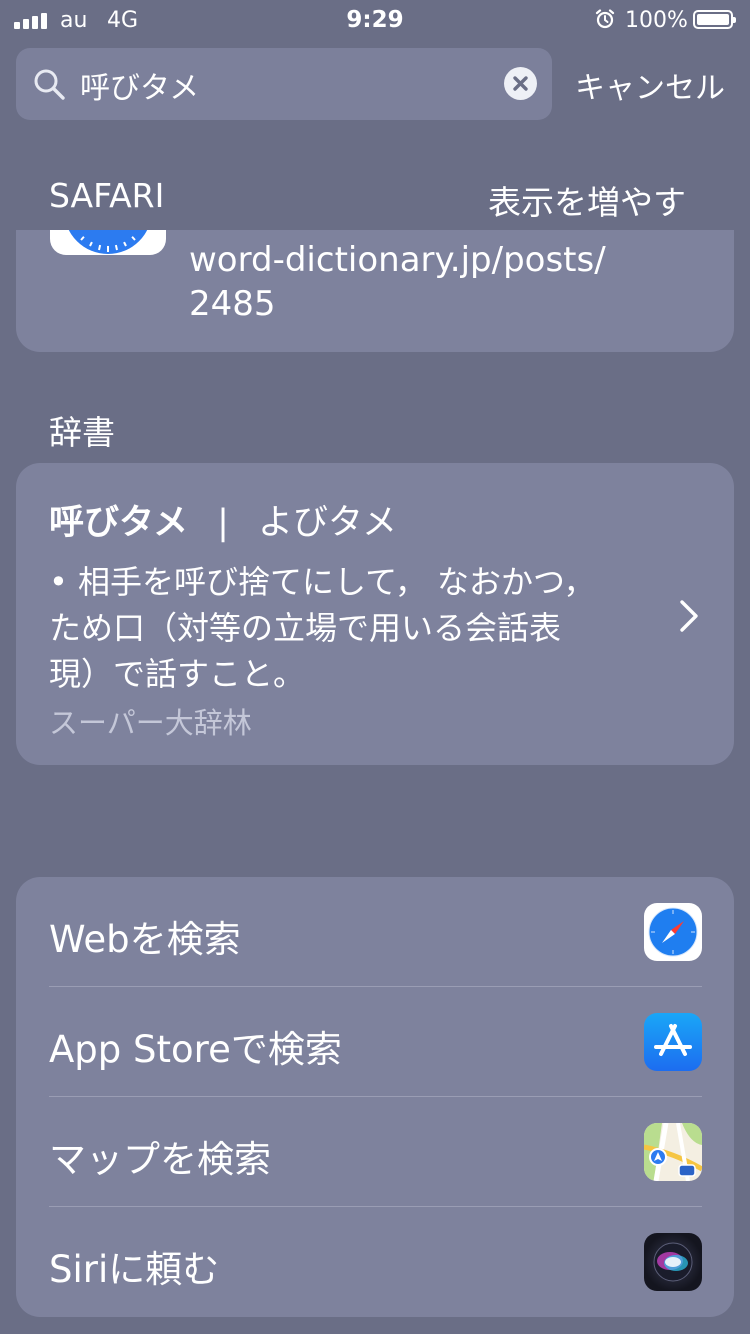 This screenshot has width=750, height=1334. What do you see at coordinates (375, 20) in the screenshot?
I see `status-bar: au 4G 9:29 100%` at bounding box center [375, 20].